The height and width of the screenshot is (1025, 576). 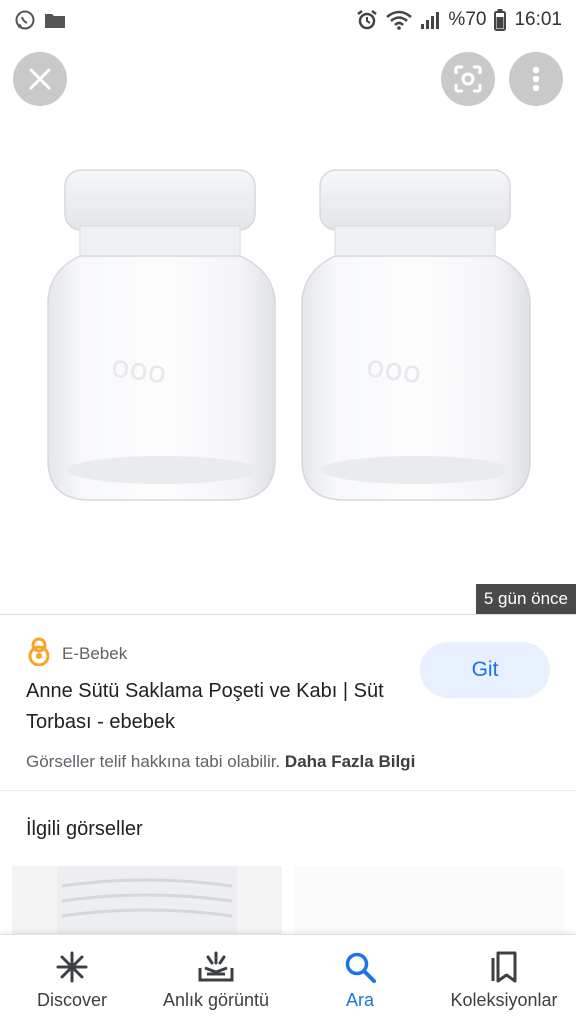 I want to click on close-button, so click(x=40, y=79).